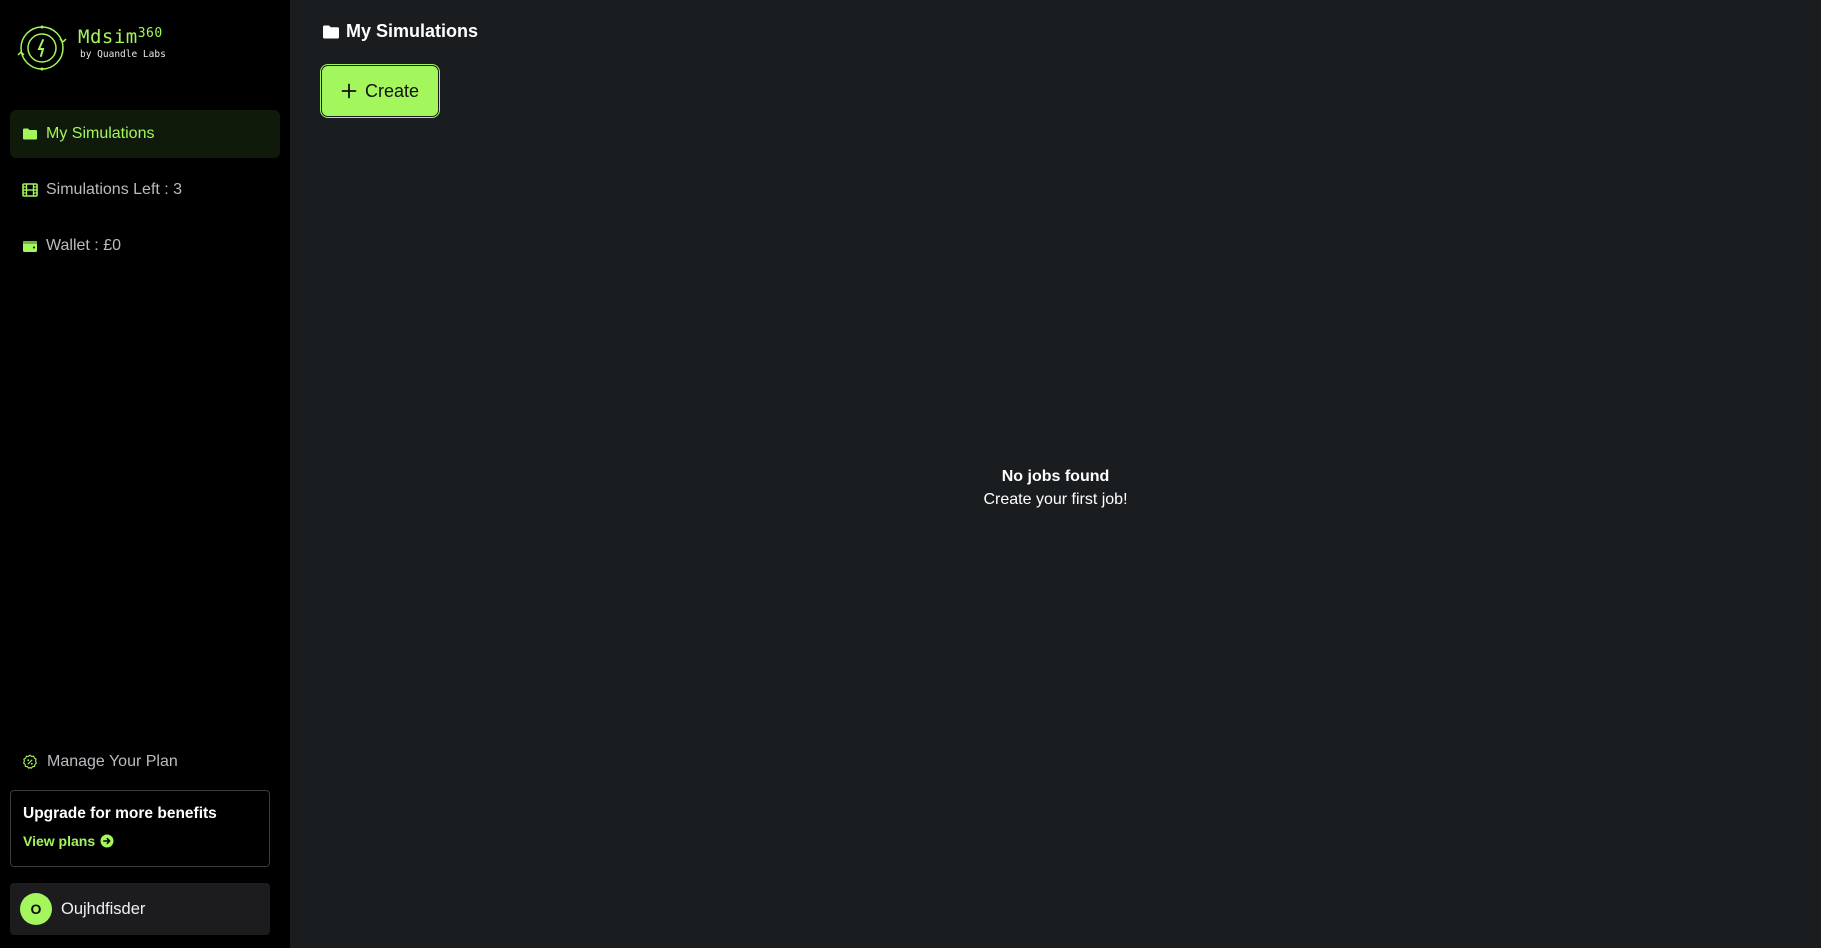 This screenshot has width=1821, height=948. Describe the element at coordinates (392, 90) in the screenshot. I see `create-button-label: Create` at that location.